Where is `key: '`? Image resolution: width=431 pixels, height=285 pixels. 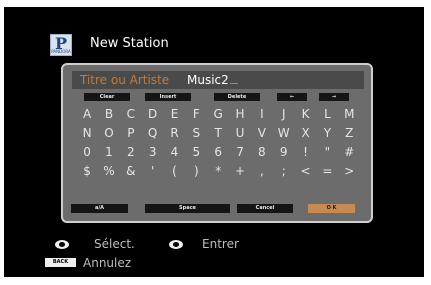 key: ' is located at coordinates (153, 171).